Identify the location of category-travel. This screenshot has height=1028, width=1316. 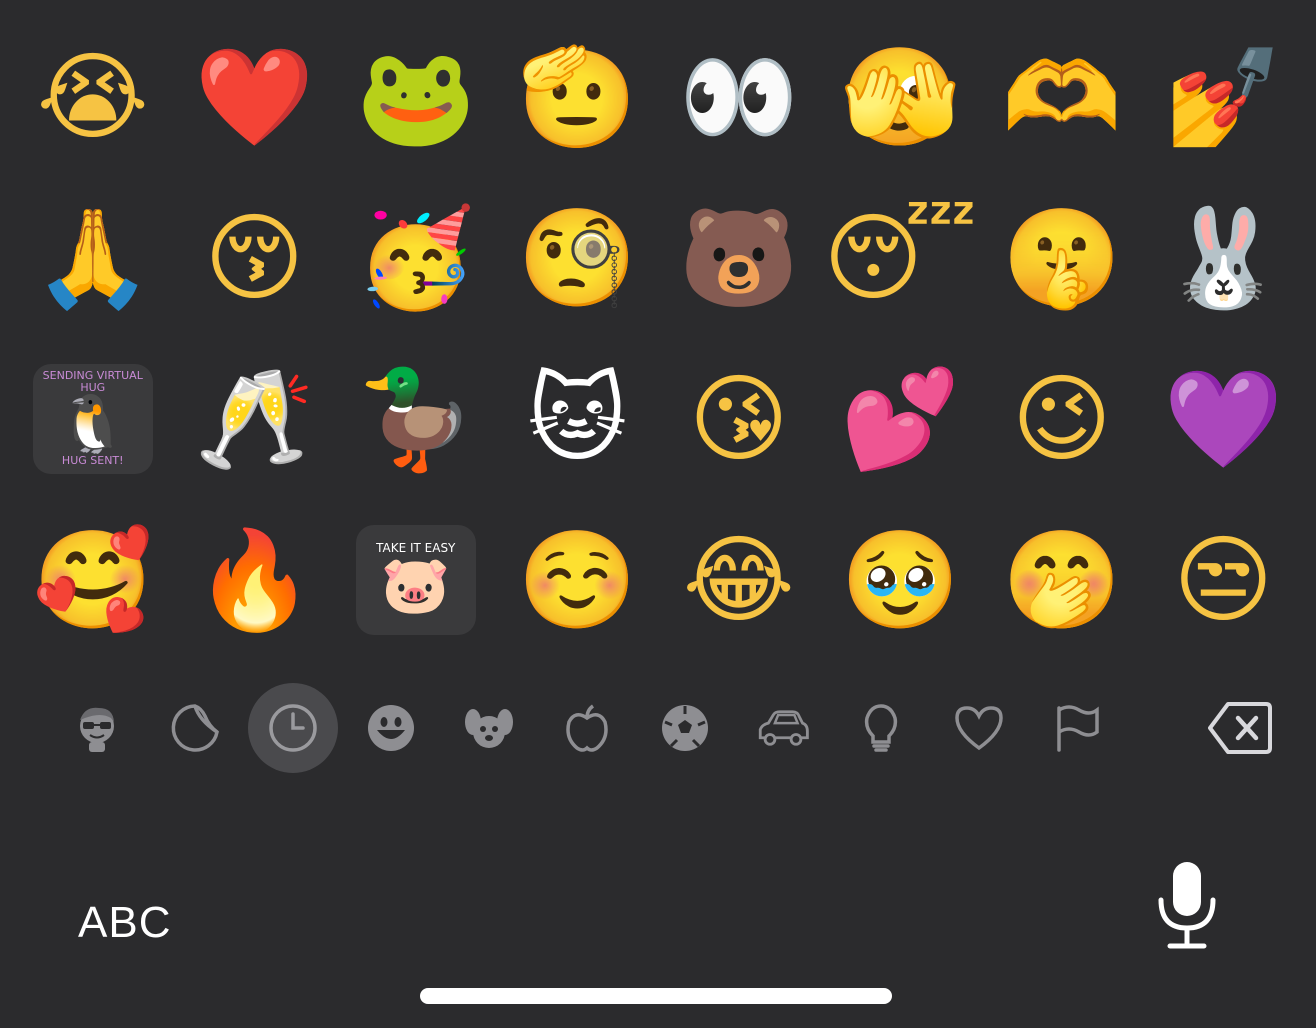
(783, 728).